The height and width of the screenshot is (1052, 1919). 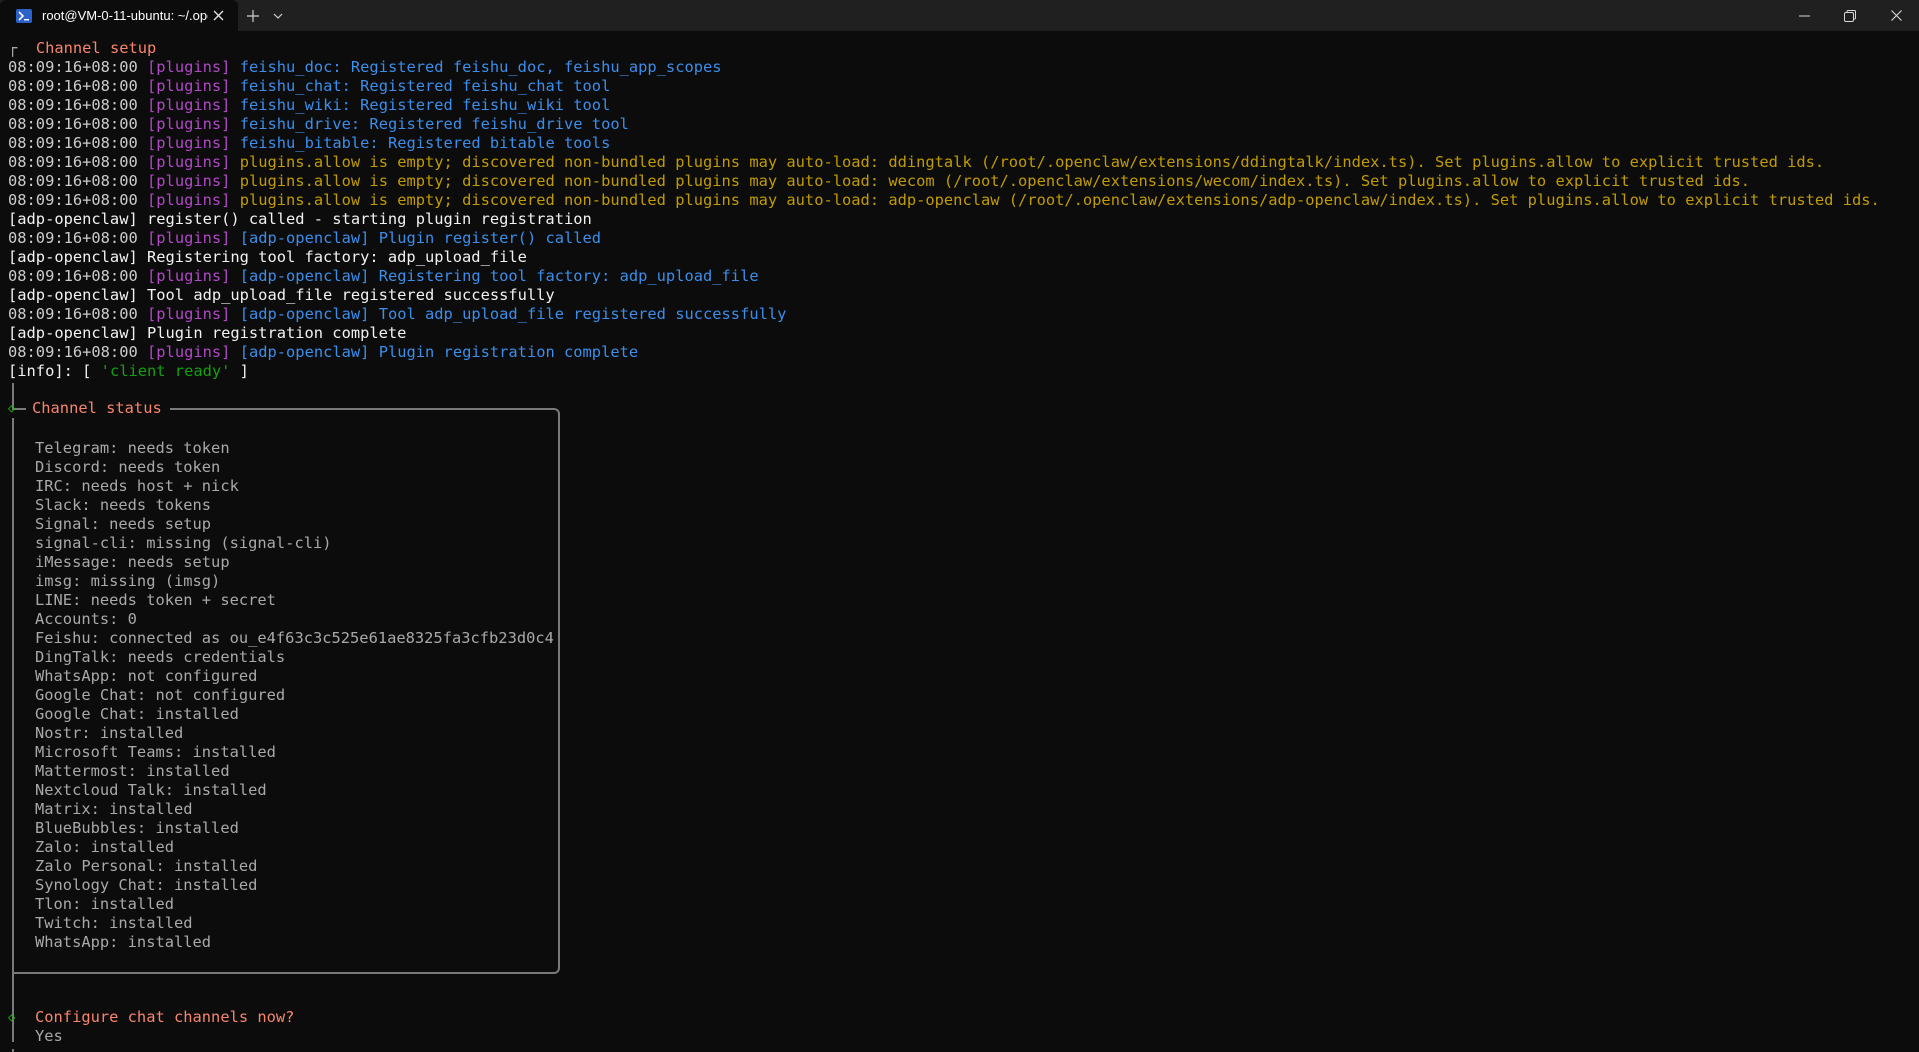 I want to click on list-item: Slack: needs tokens, so click(x=123, y=505).